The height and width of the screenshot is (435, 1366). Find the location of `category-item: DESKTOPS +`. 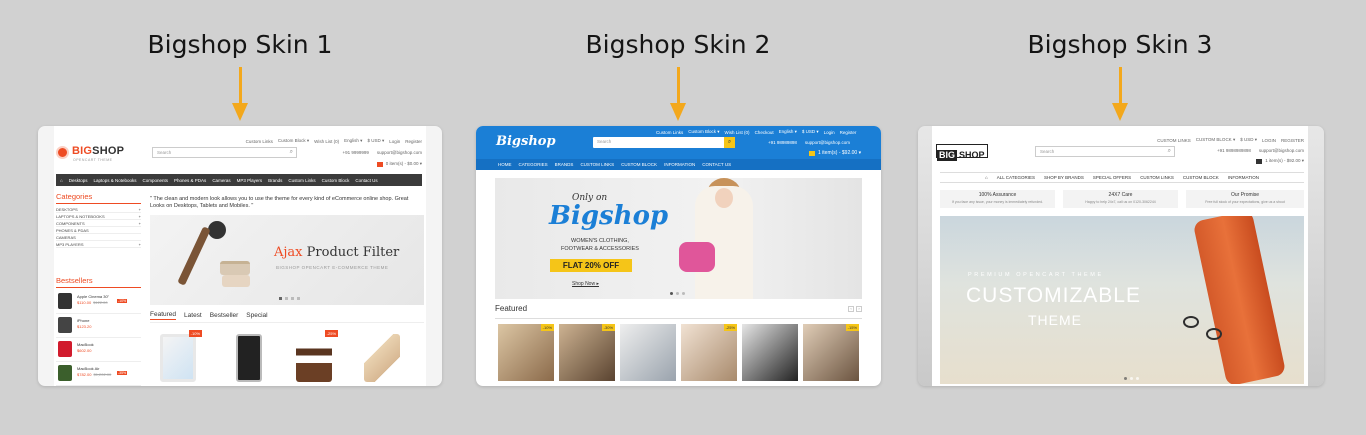

category-item: DESKTOPS + is located at coordinates (98, 209).